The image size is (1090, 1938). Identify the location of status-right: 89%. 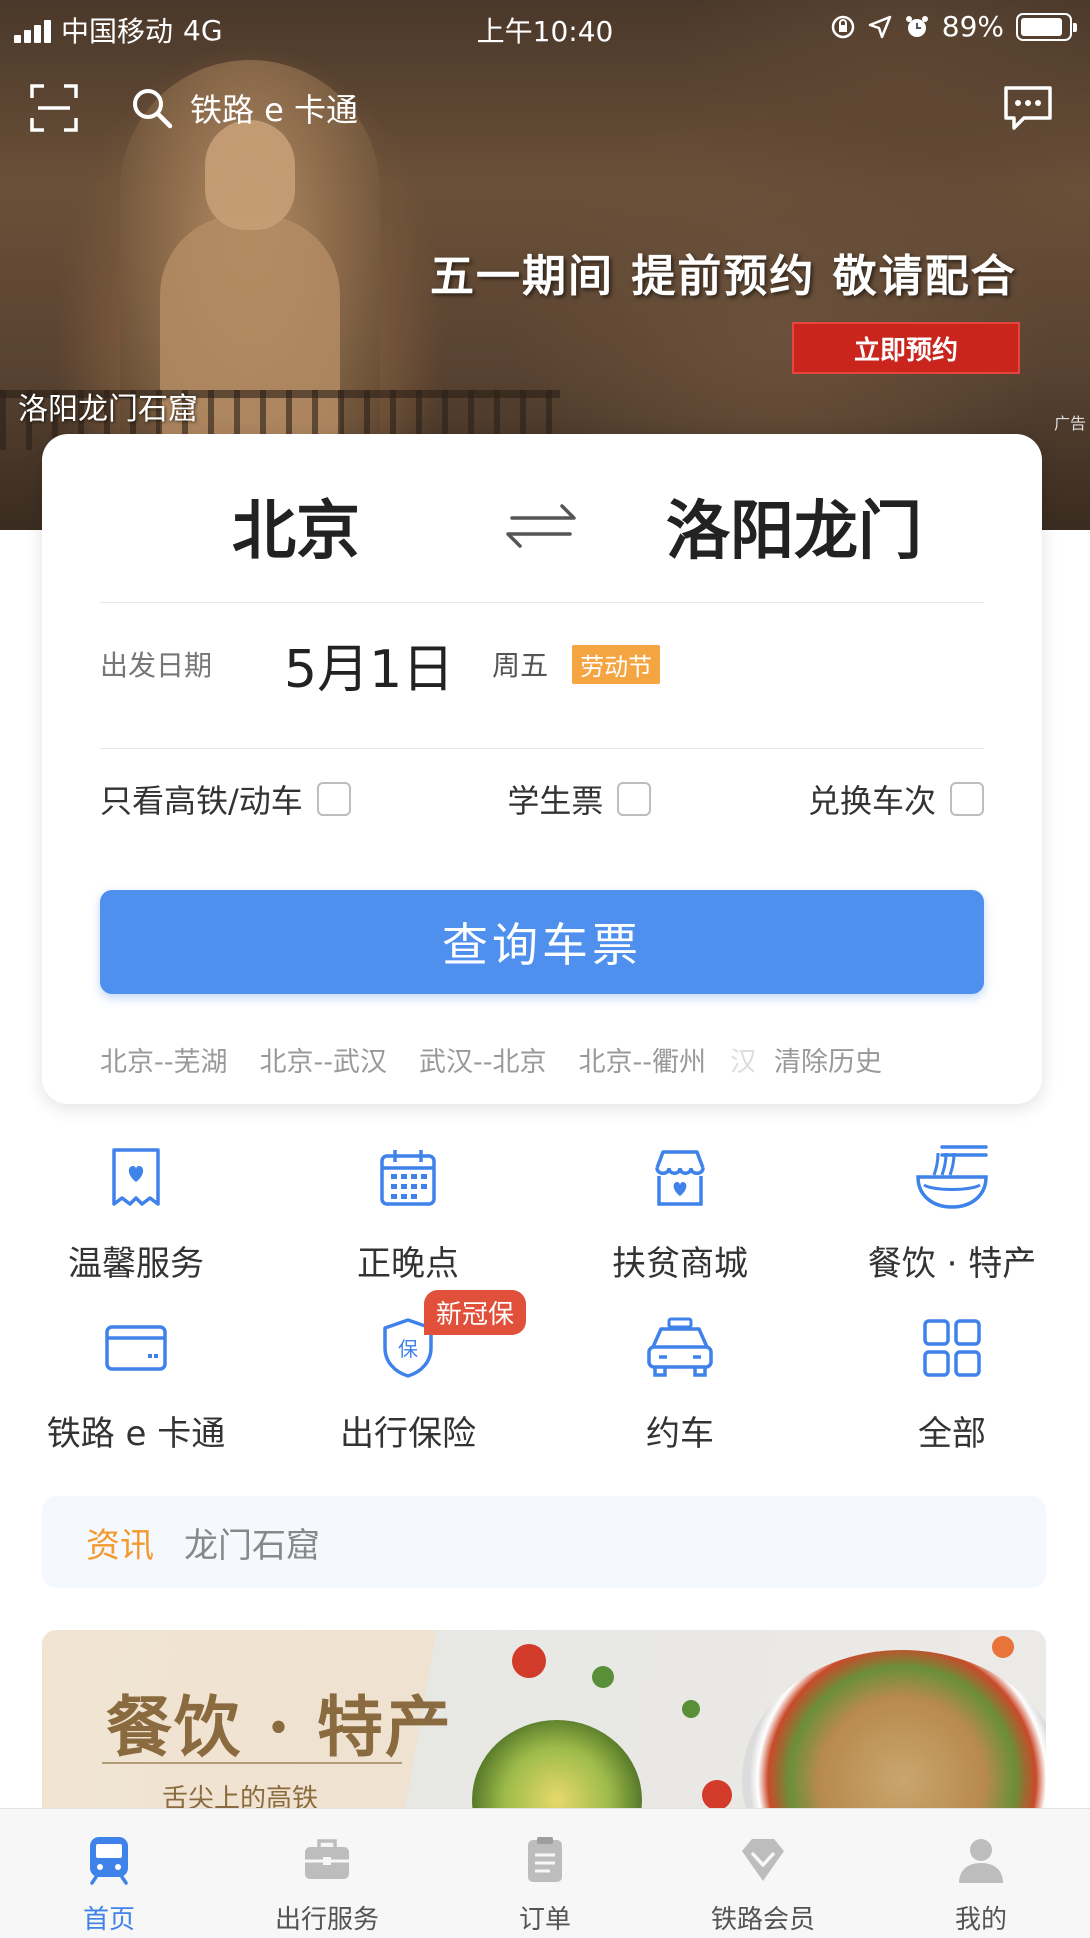
(953, 26).